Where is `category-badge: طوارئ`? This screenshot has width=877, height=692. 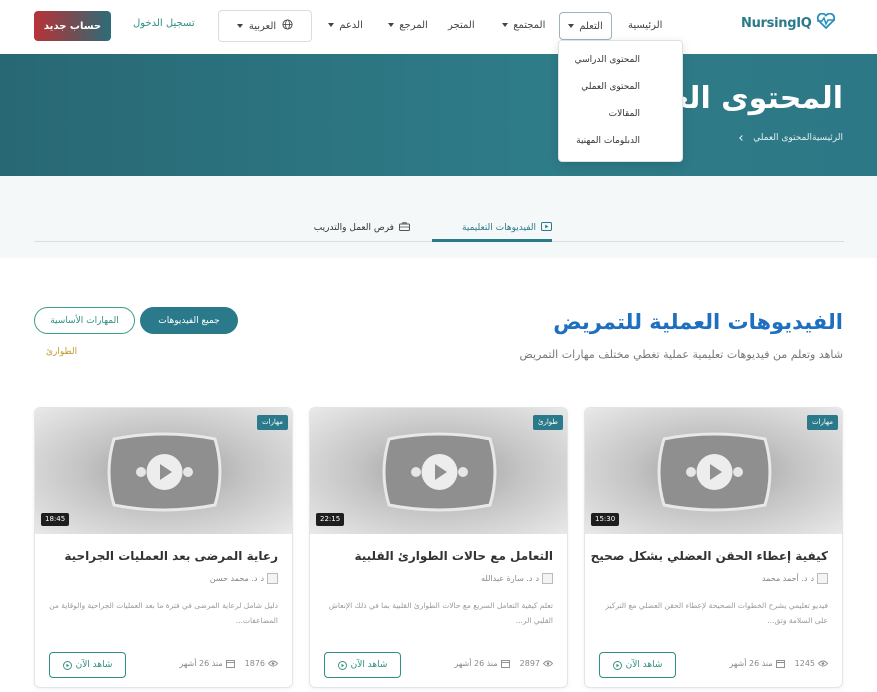 category-badge: طوارئ is located at coordinates (548, 422).